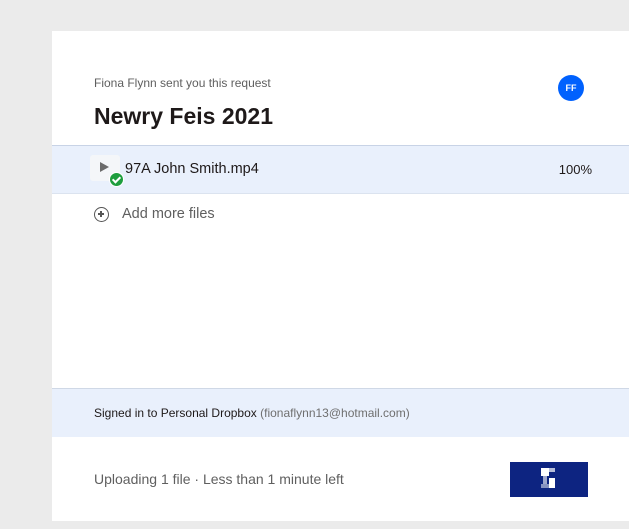 This screenshot has width=629, height=529. What do you see at coordinates (192, 169) in the screenshot?
I see `file-name: 97A John Smith.mp4` at bounding box center [192, 169].